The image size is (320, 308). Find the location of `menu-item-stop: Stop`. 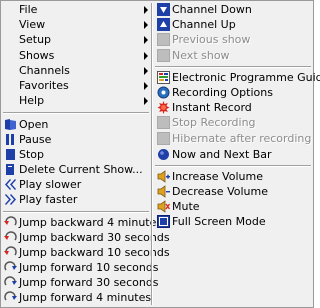

menu-item-stop: Stop is located at coordinates (76, 154).